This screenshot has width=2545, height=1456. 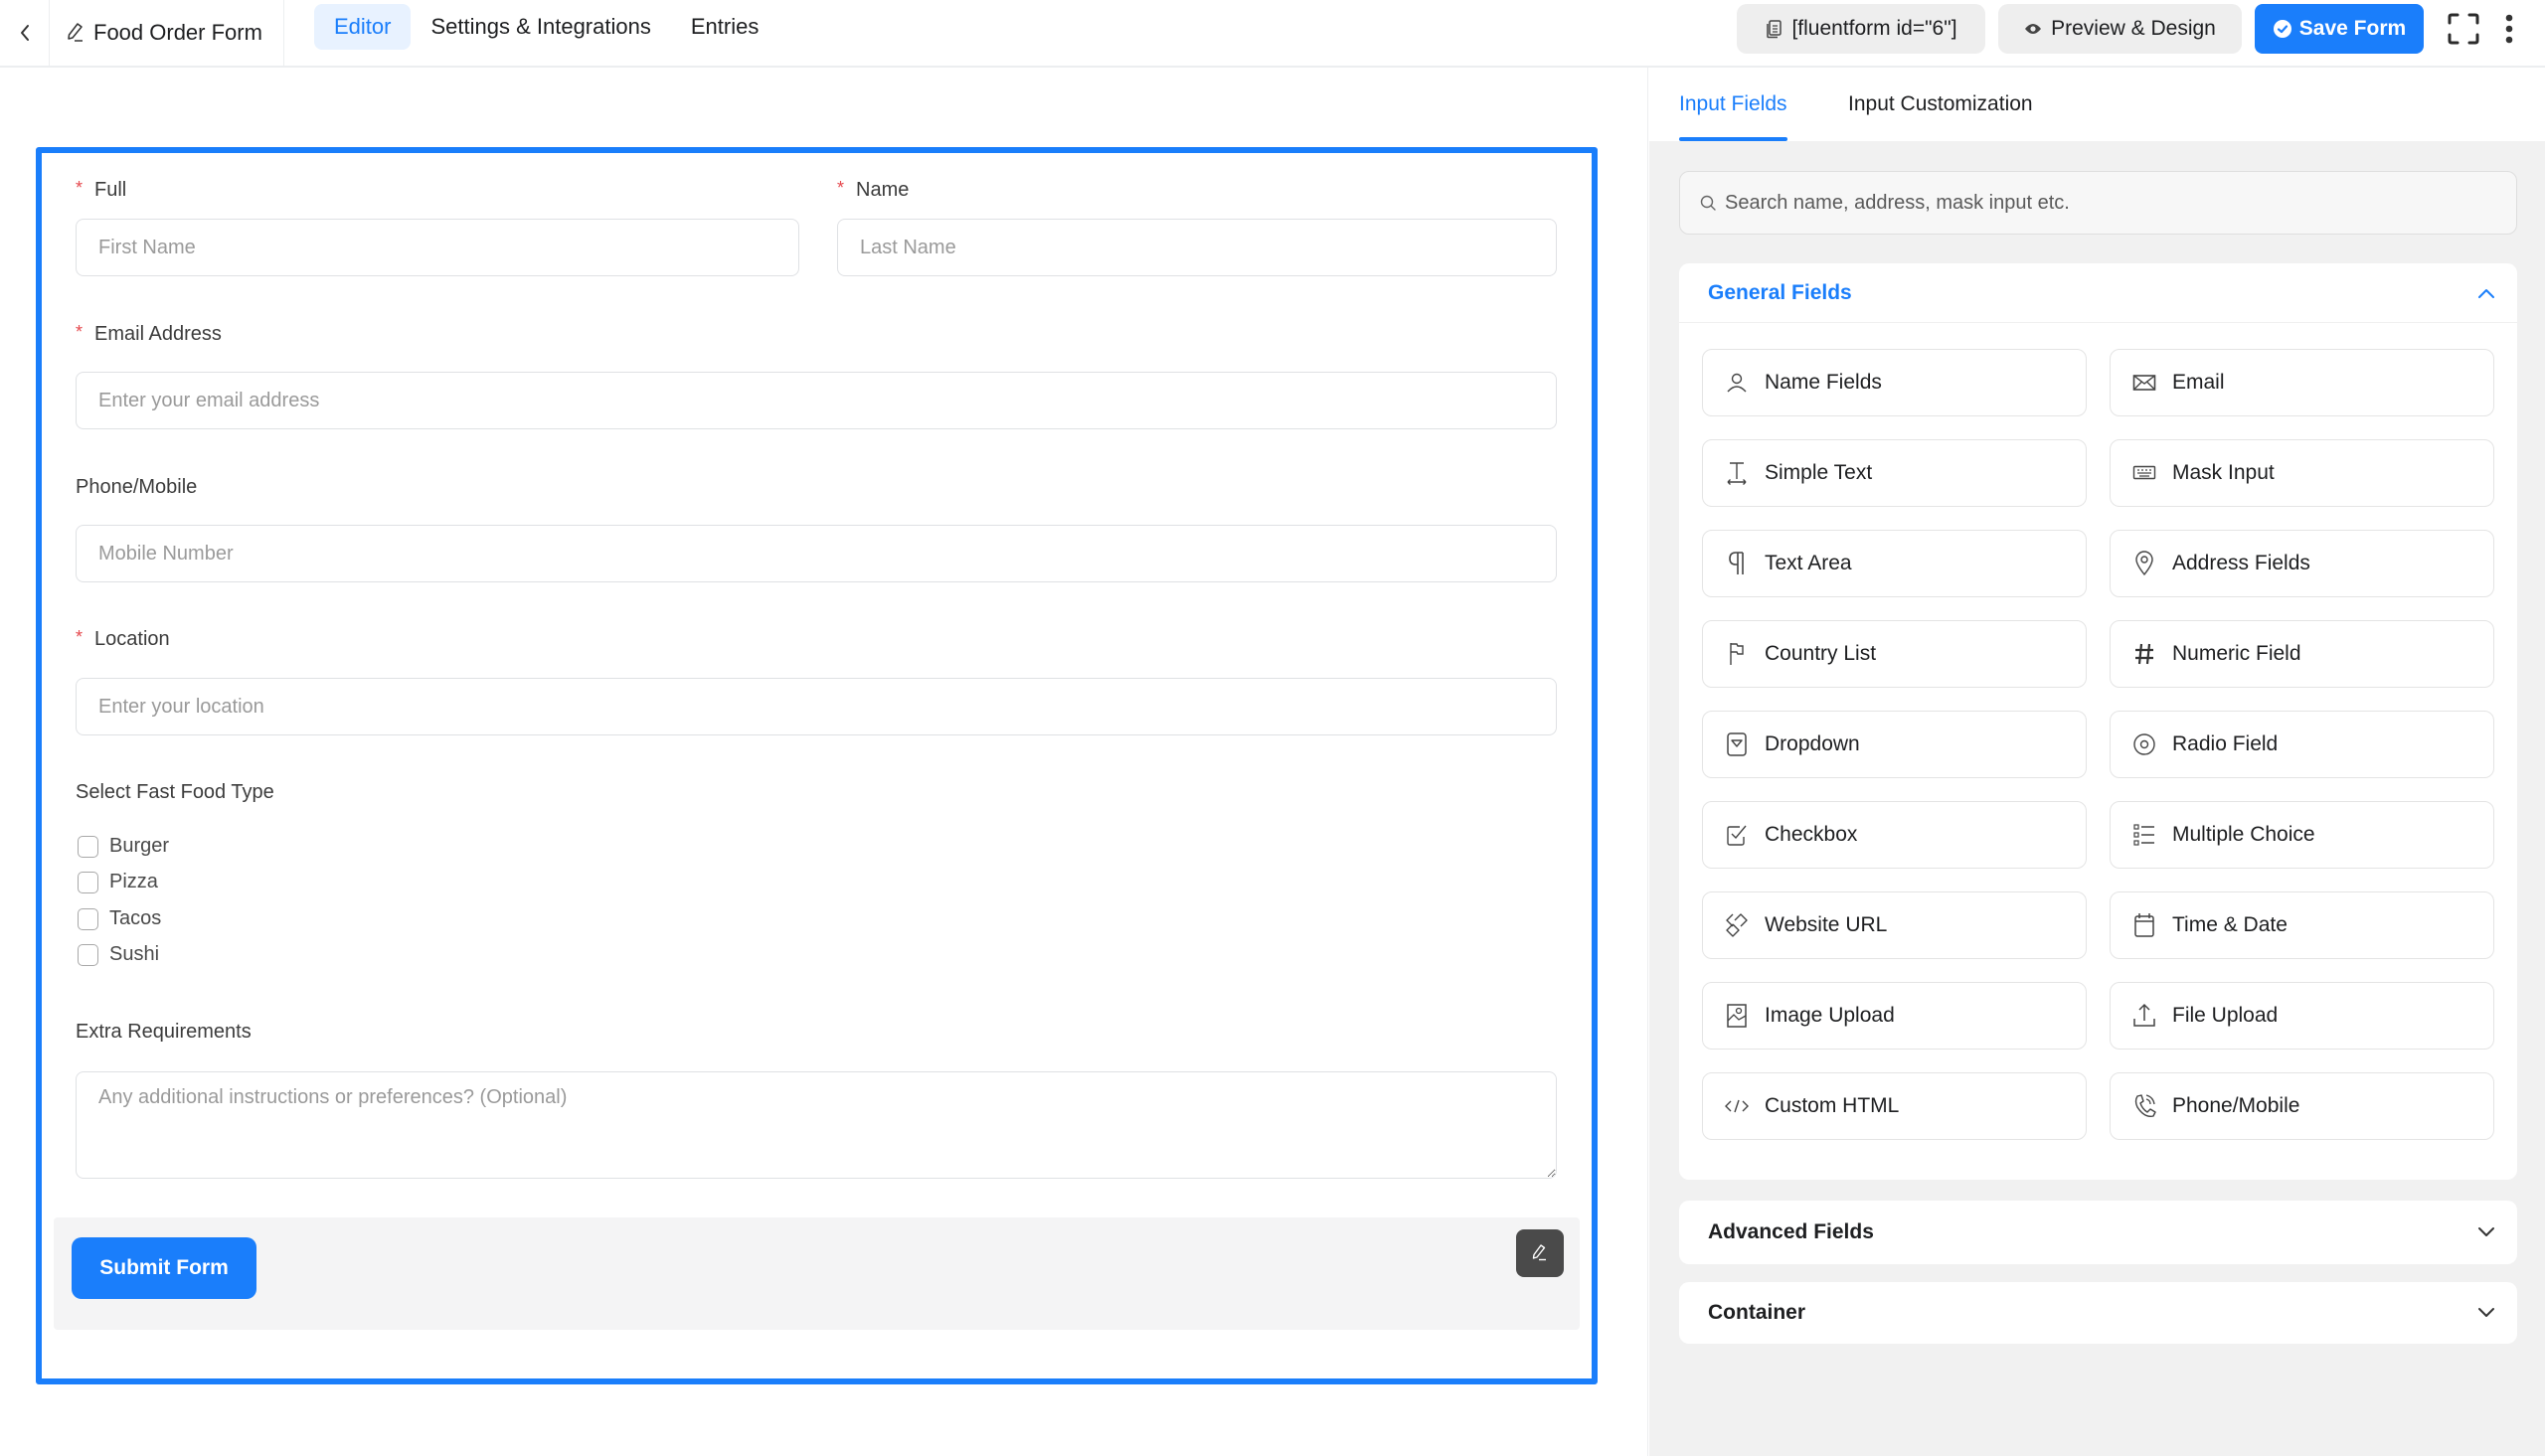 I want to click on location-label-text: Location, so click(x=132, y=639).